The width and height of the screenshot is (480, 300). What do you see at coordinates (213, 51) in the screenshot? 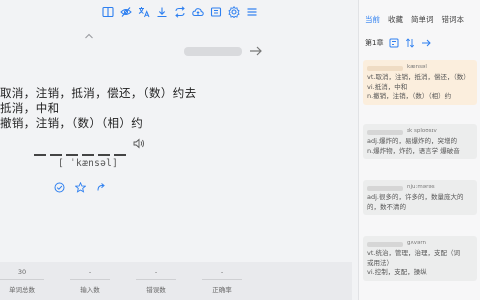
I see `next-word-preview` at bounding box center [213, 51].